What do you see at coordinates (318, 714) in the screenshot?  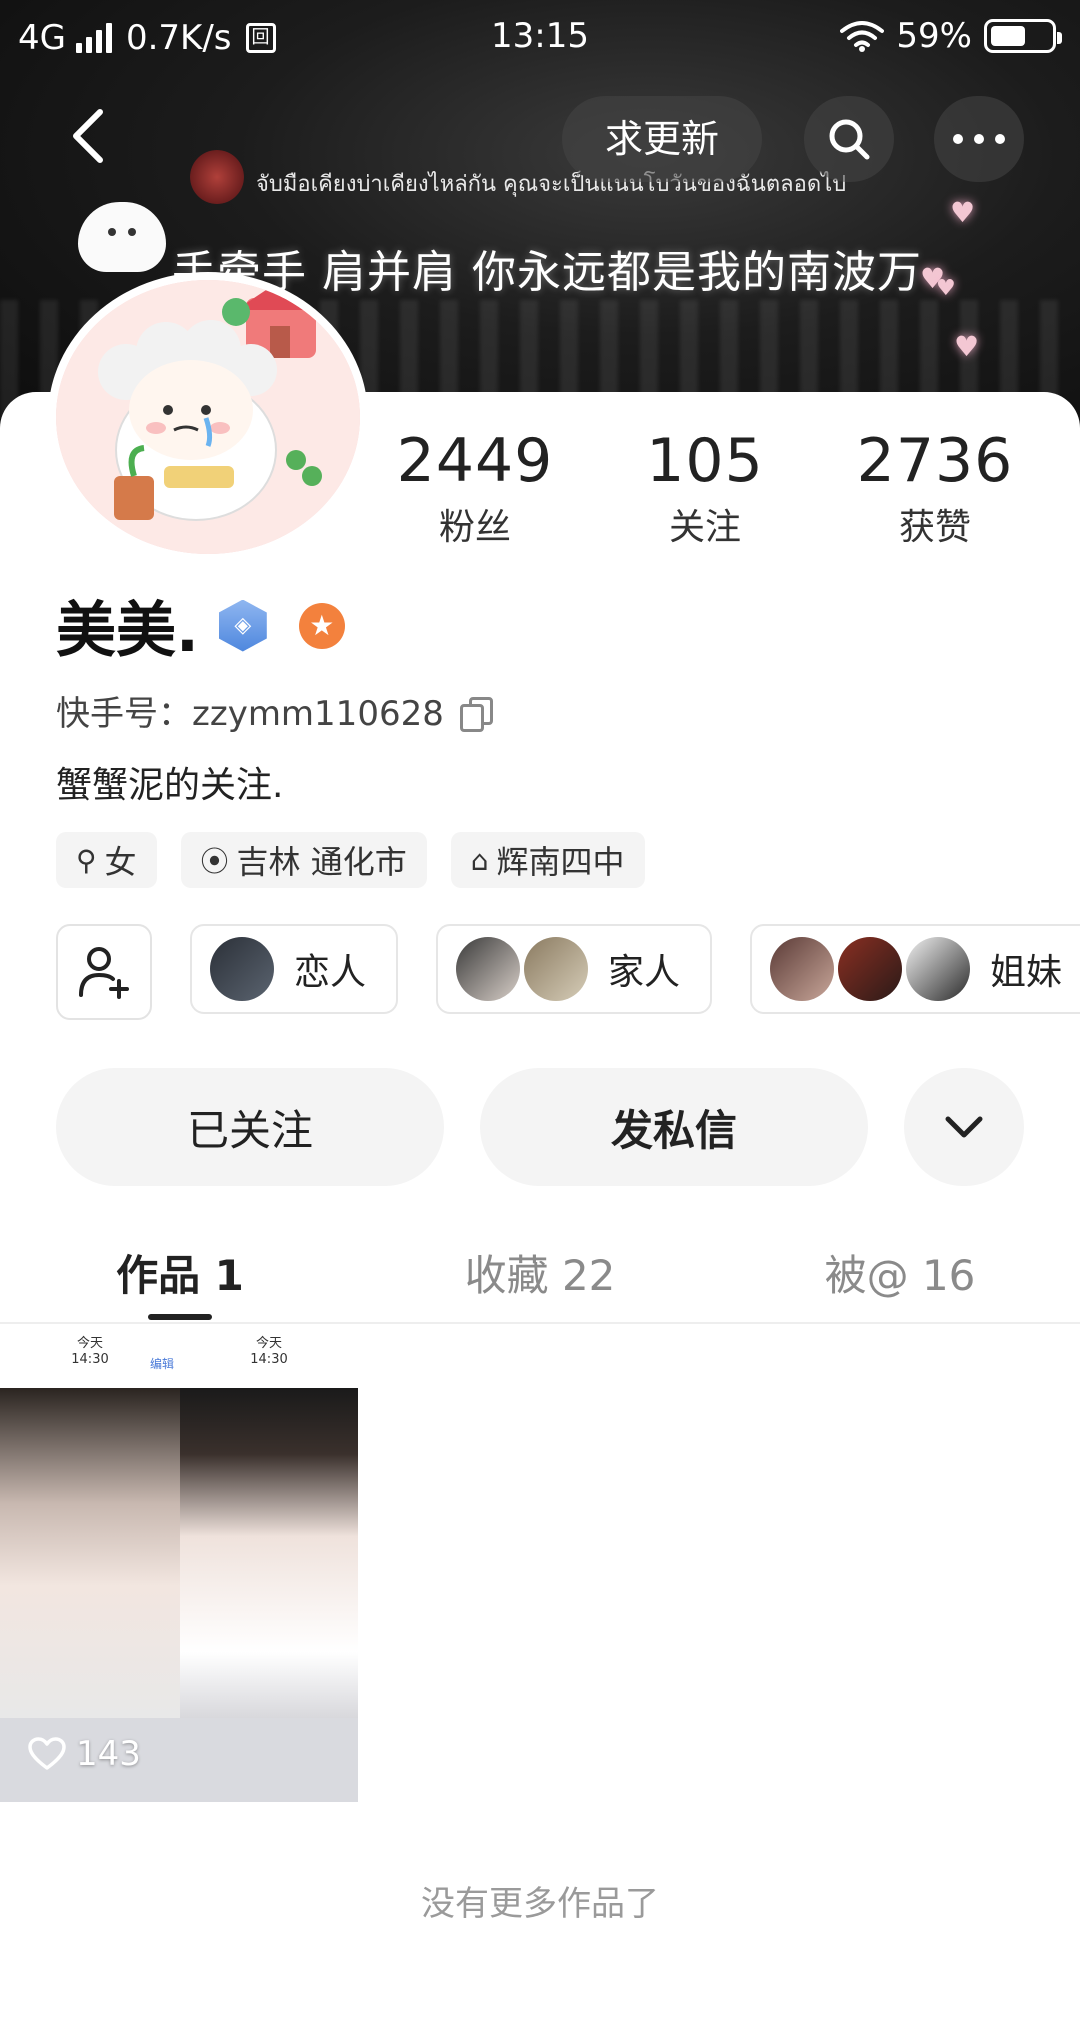 I see `user-id: zzymm110628` at bounding box center [318, 714].